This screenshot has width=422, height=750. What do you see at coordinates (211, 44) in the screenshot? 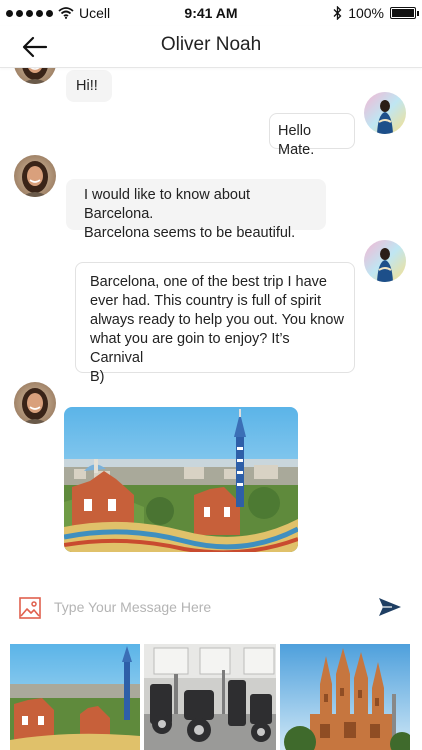
I see `contact-name: Oliver Noah` at bounding box center [211, 44].